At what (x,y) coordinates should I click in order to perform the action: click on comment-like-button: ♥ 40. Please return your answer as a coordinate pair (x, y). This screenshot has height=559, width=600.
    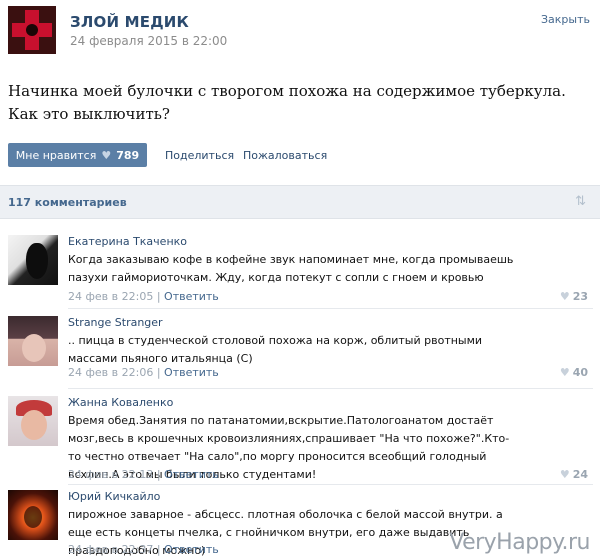
    Looking at the image, I should click on (574, 372).